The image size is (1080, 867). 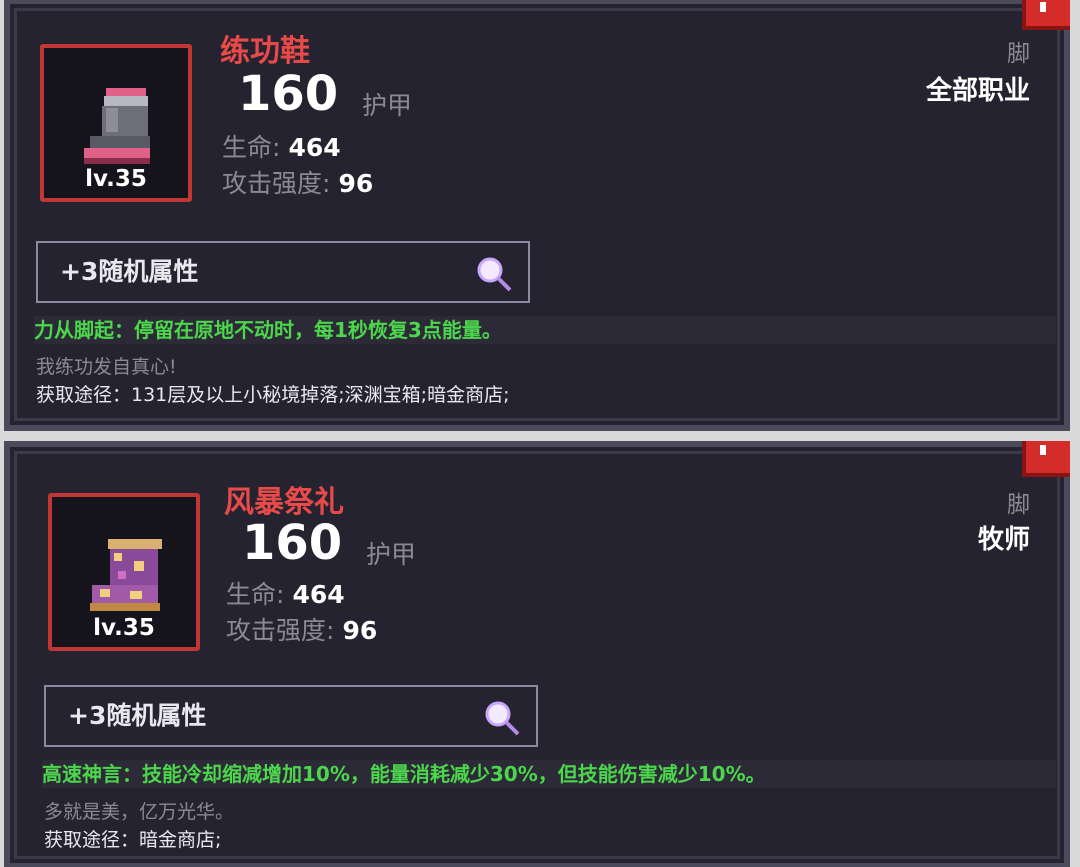 I want to click on class-label: 牧师, so click(x=1003, y=540).